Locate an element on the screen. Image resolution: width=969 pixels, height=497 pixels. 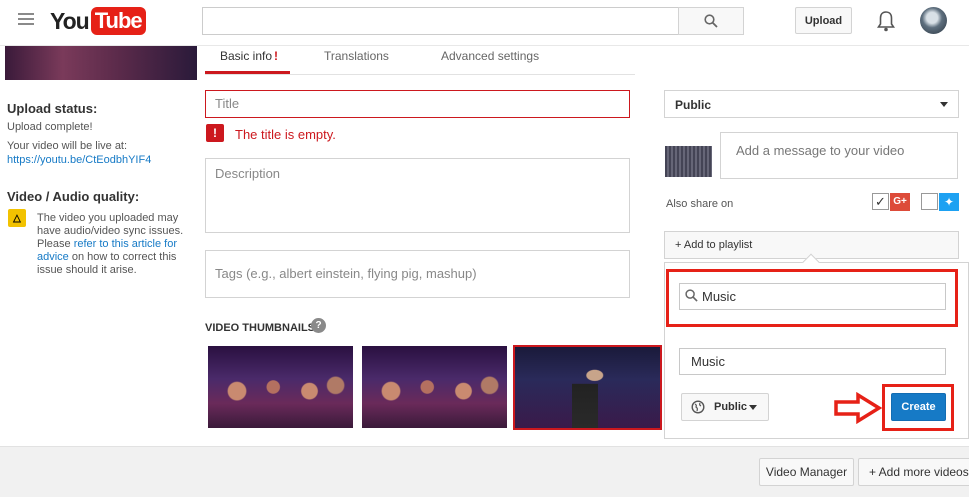
title-input: Title is located at coordinates (417, 104).